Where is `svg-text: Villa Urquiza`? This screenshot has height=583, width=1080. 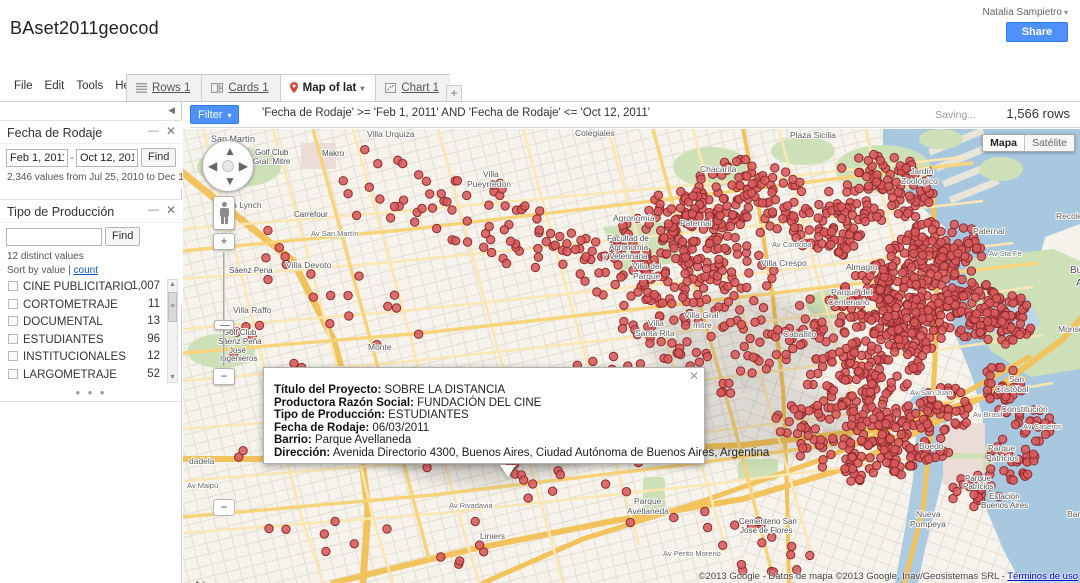 svg-text: Villa Urquiza is located at coordinates (391, 134).